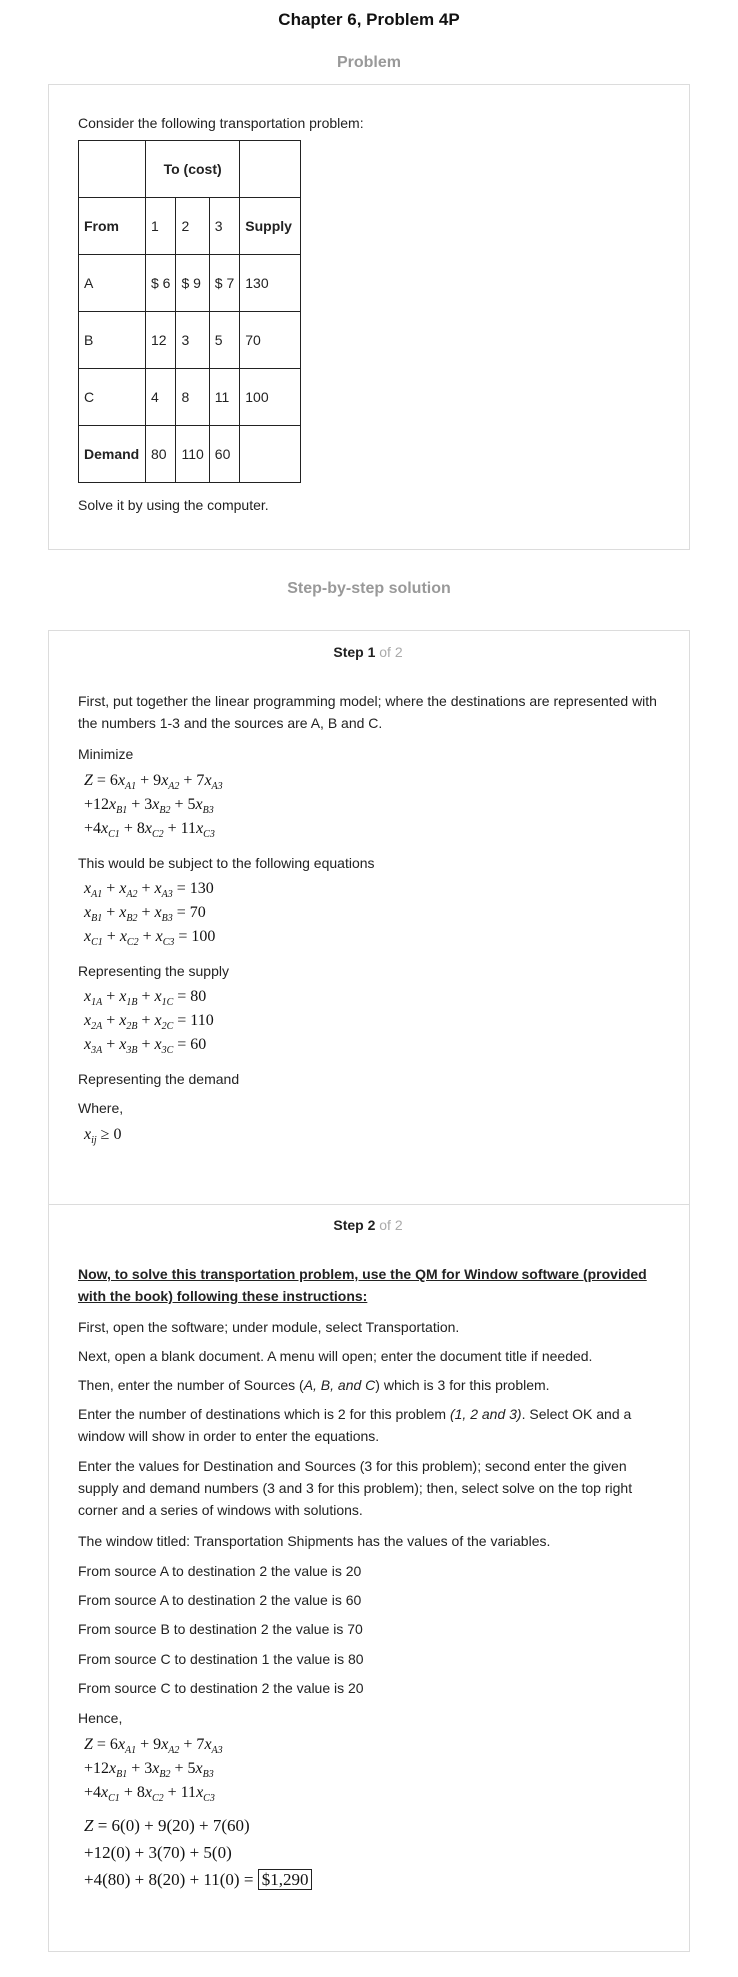  What do you see at coordinates (462, 1385) in the screenshot?
I see `text-span: ) which is 3 for this problem.` at bounding box center [462, 1385].